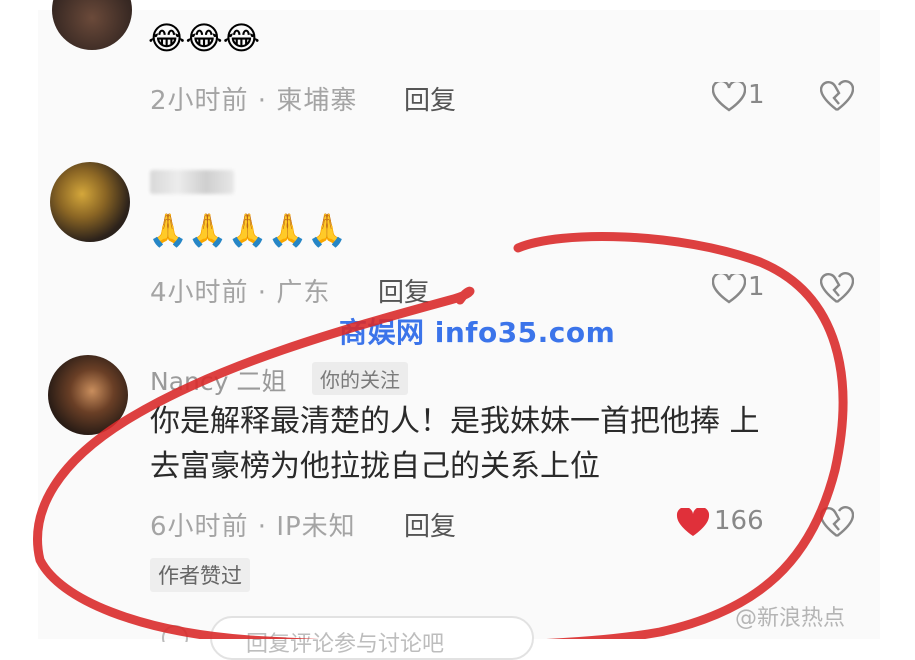 Image resolution: width=915 pixels, height=660 pixels. What do you see at coordinates (200, 575) in the screenshot?
I see `author-liked-tag: 作者赞过` at bounding box center [200, 575].